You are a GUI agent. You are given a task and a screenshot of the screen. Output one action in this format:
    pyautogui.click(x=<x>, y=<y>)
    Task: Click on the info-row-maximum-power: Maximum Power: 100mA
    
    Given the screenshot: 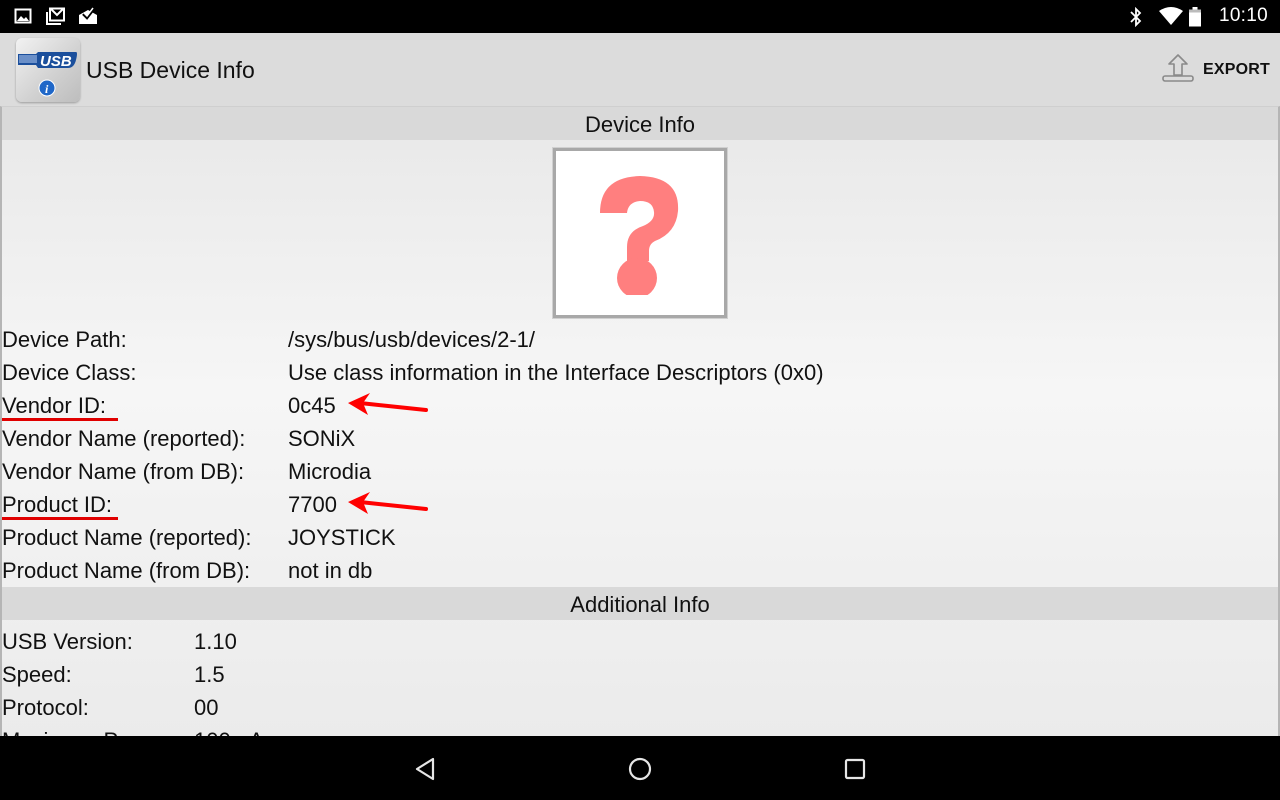 What is the action you would take?
    pyautogui.click(x=640, y=730)
    